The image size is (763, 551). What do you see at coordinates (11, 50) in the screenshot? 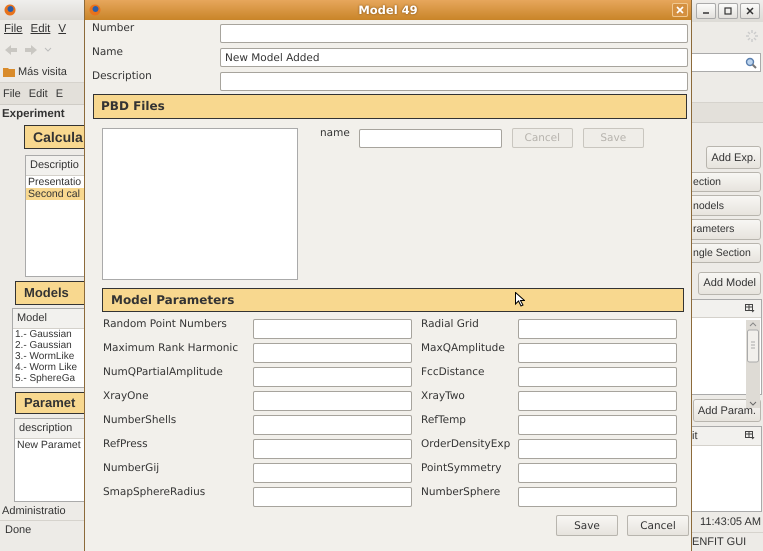
I see `back-icon` at bounding box center [11, 50].